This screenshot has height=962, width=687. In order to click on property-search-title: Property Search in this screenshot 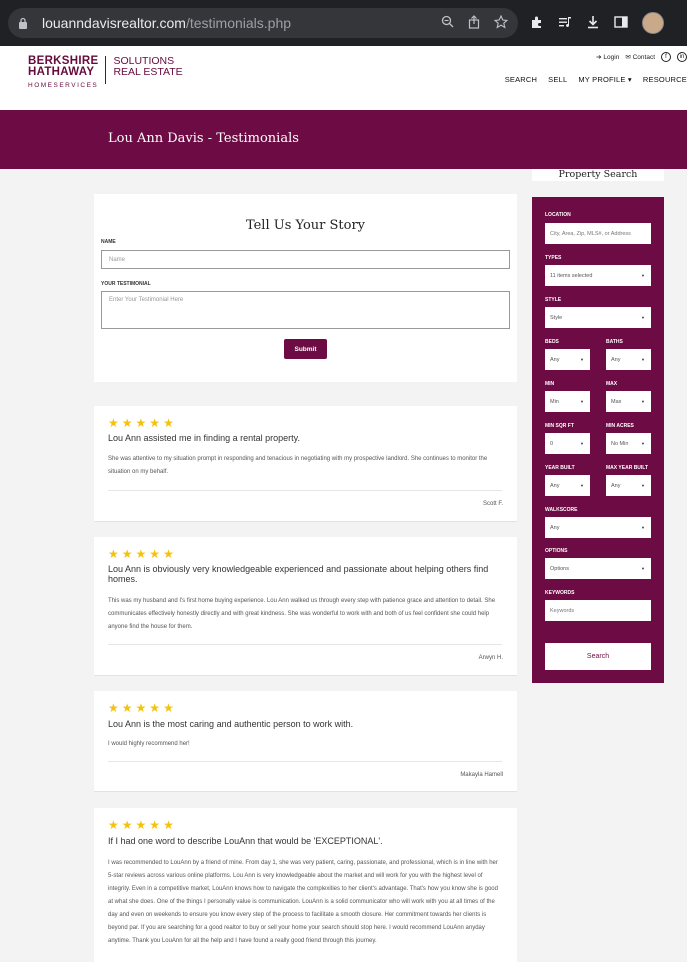, I will do `click(598, 175)`.